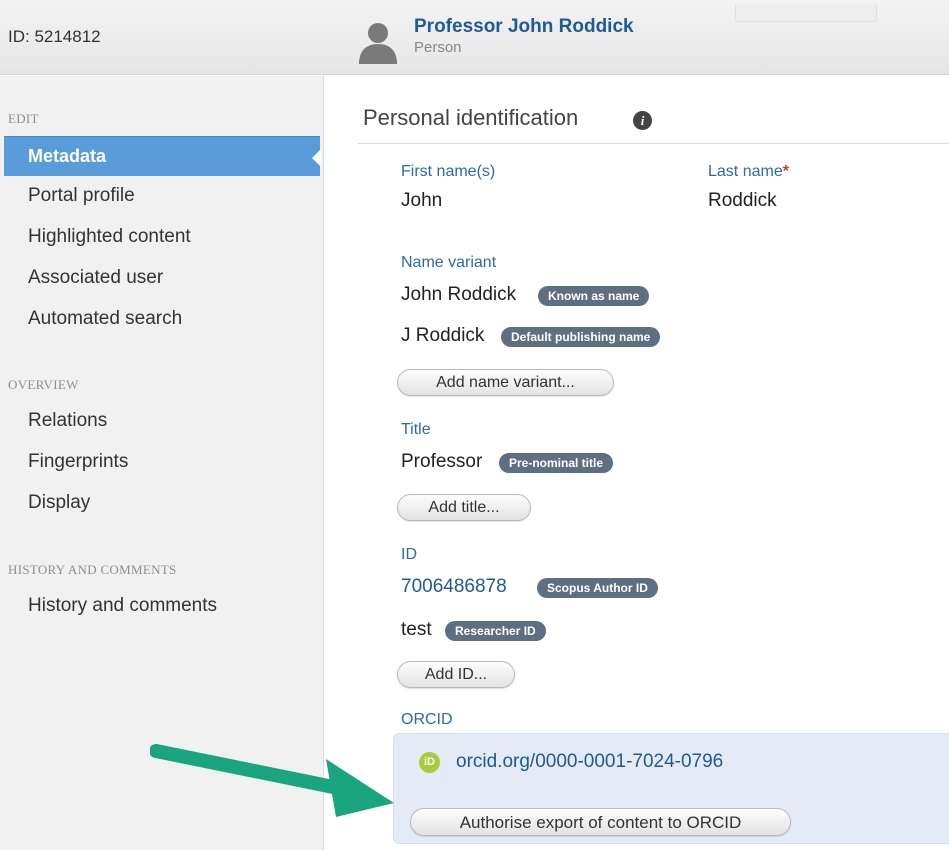 The width and height of the screenshot is (949, 850). Describe the element at coordinates (642, 120) in the screenshot. I see `info-icon: i` at that location.